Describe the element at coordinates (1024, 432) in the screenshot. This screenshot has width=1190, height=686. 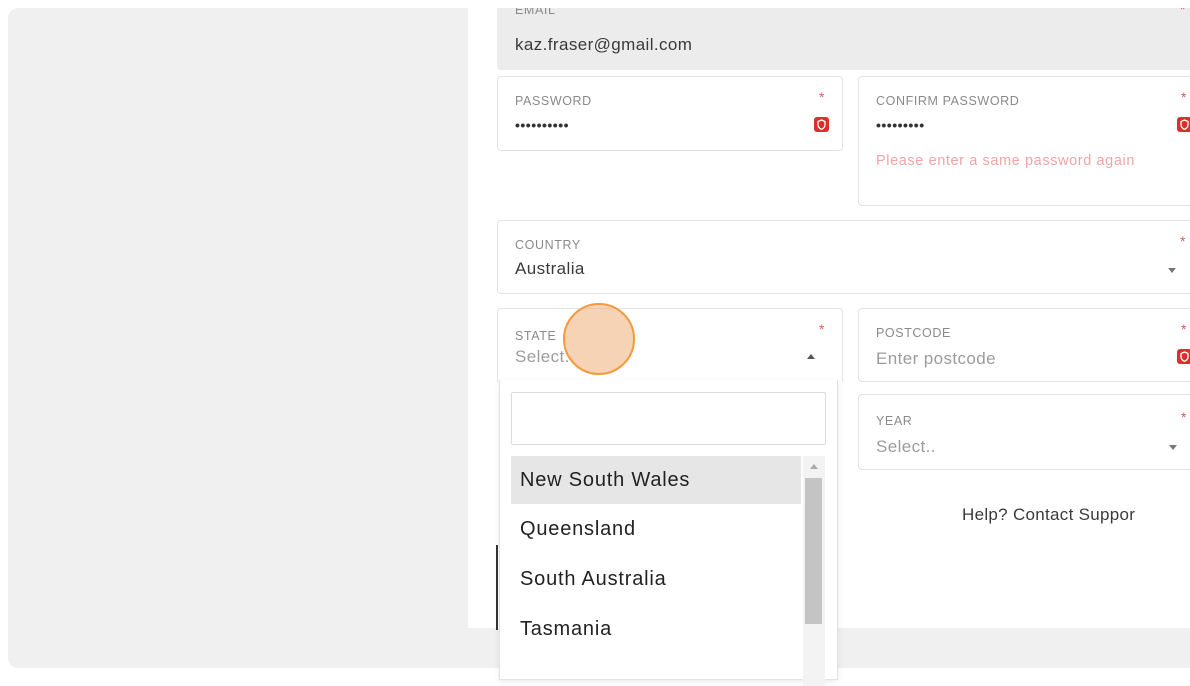
I see `year-select: YEAR * Select..` at that location.